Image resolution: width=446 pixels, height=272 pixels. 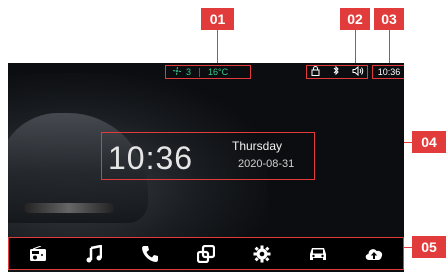 I want to click on clock-widget: 10:36 Thursday 2020-08-31, so click(x=208, y=156).